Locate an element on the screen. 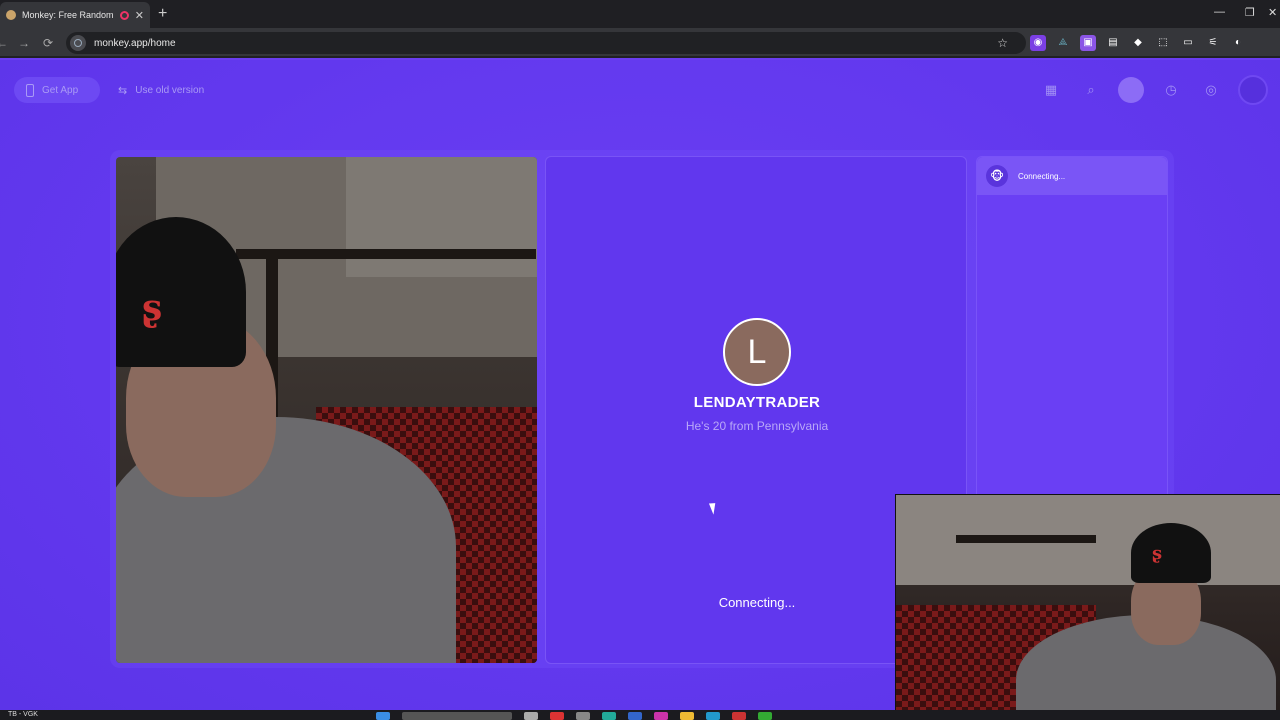  monkey-favicon-icon is located at coordinates (11, 15).